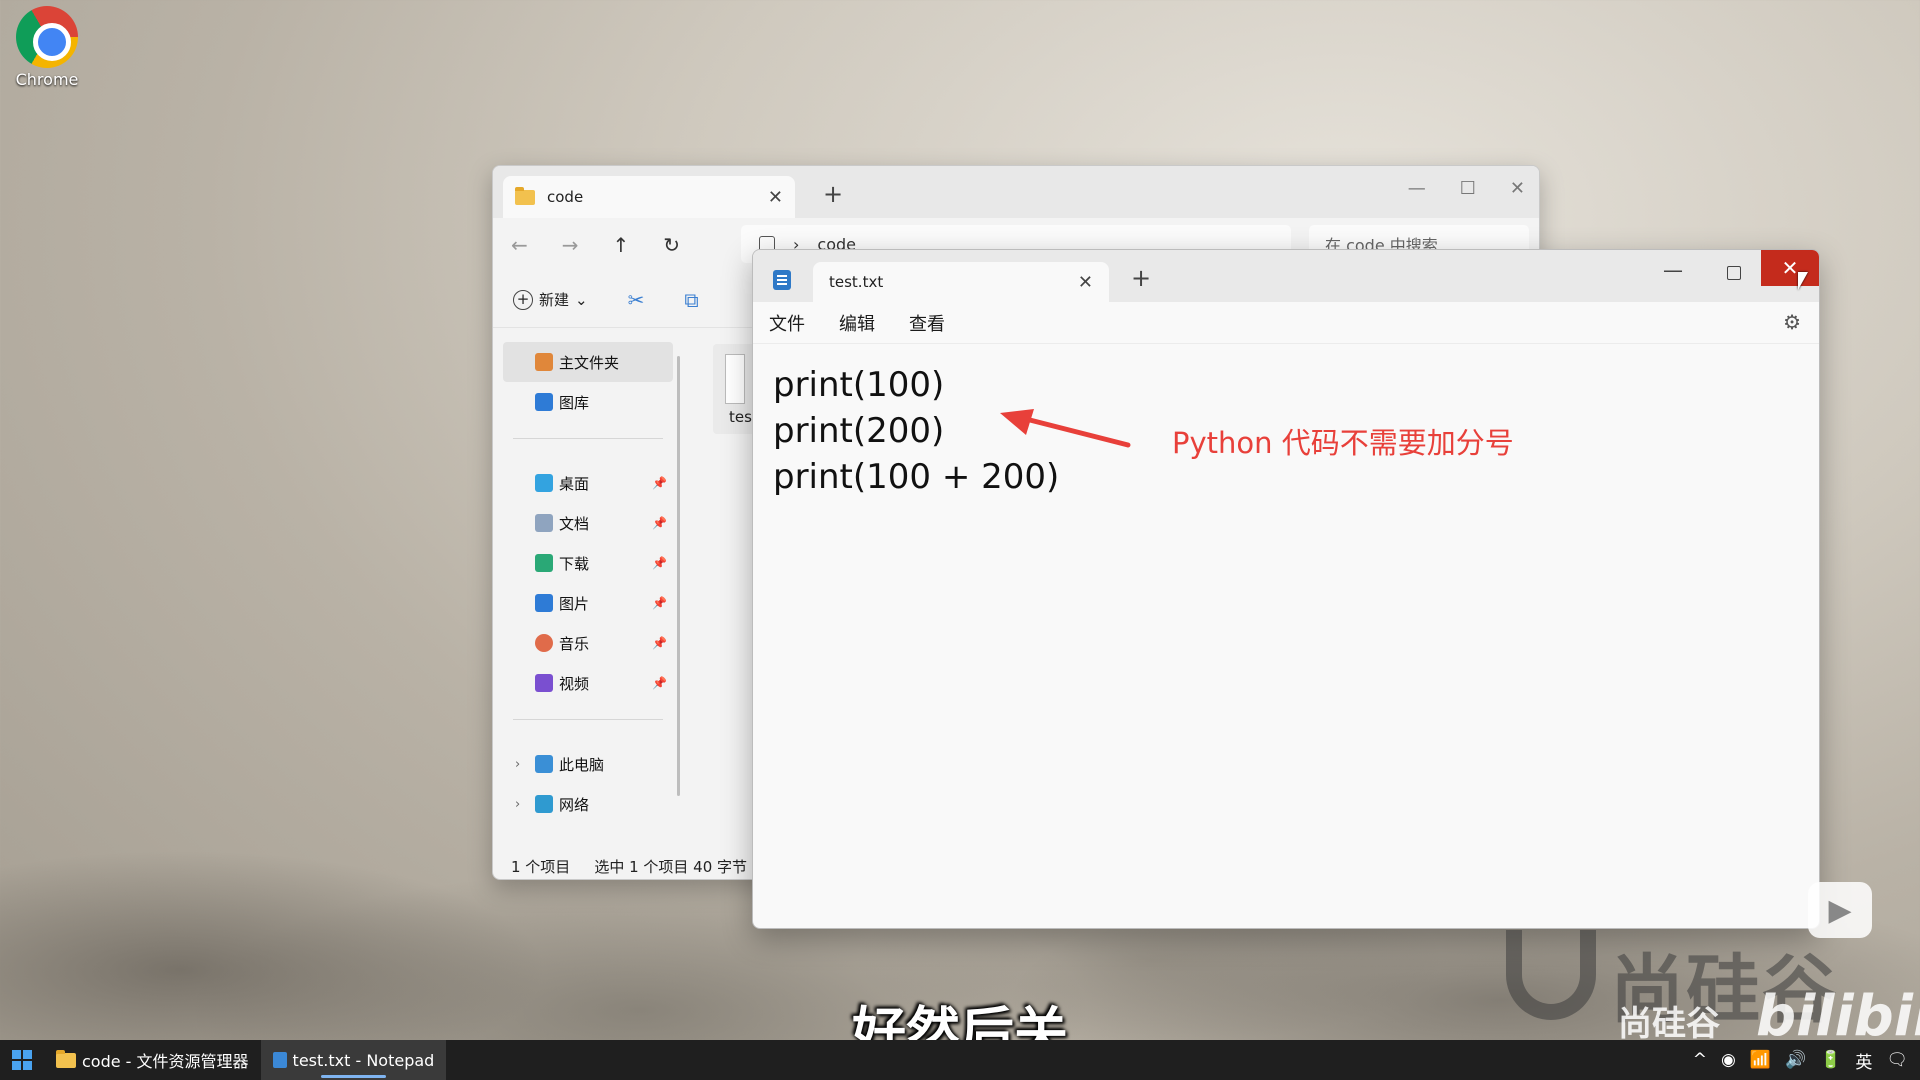  I want to click on sidebar-item-videos: 视频 📌, so click(588, 683).